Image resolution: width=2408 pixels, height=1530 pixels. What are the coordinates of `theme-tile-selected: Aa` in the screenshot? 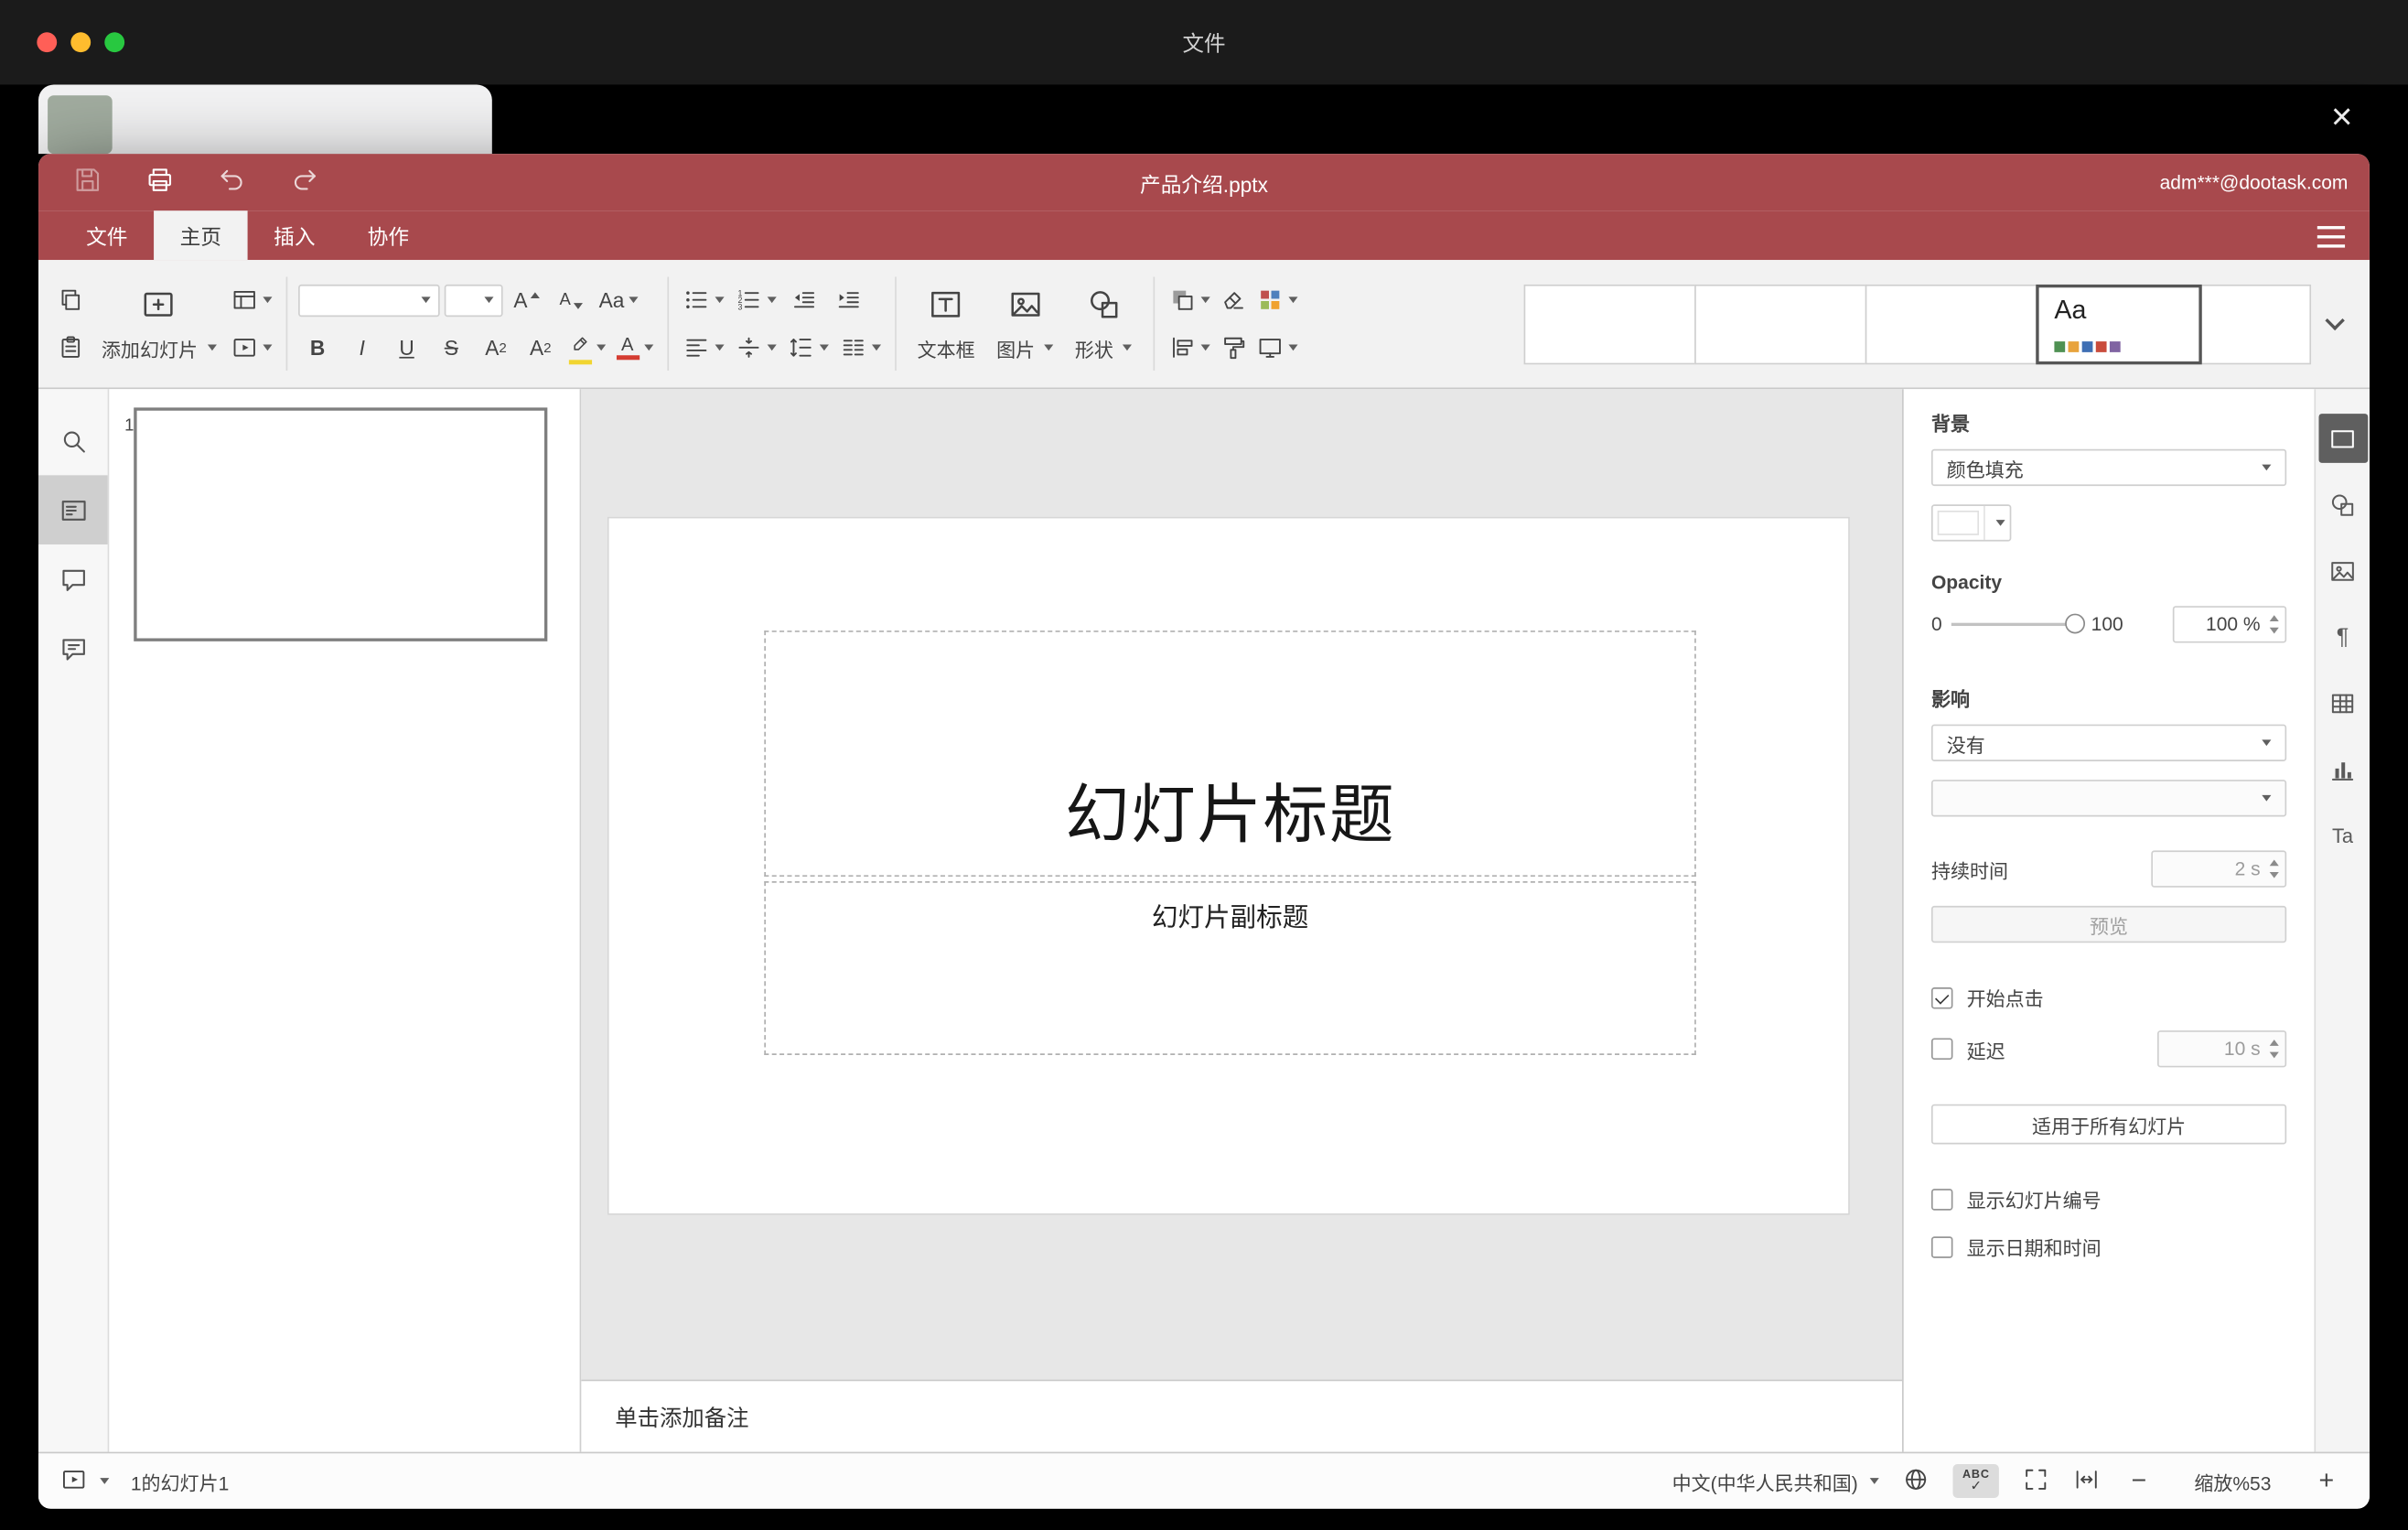 It's located at (2119, 324).